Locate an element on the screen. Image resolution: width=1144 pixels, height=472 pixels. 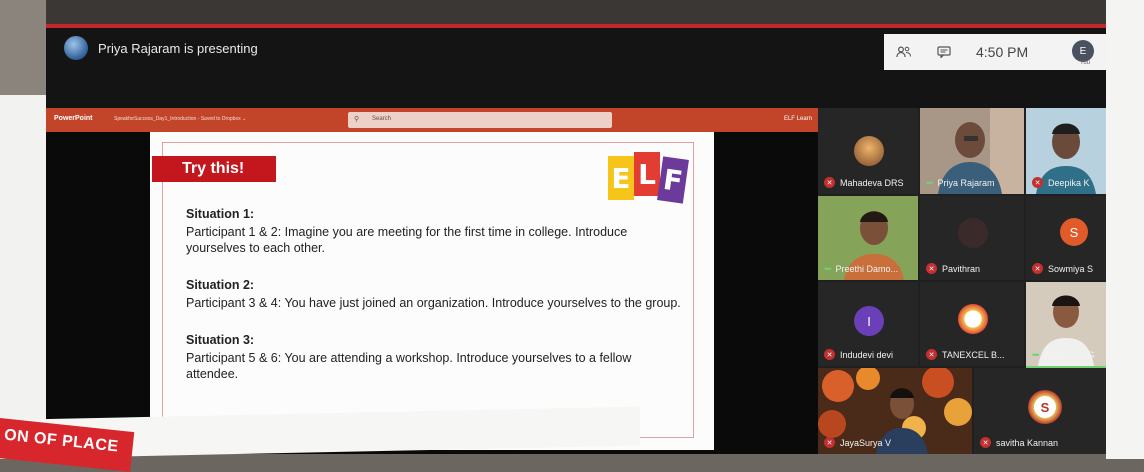
powerpoint-search-placeholder: Search is located at coordinates (382, 119).